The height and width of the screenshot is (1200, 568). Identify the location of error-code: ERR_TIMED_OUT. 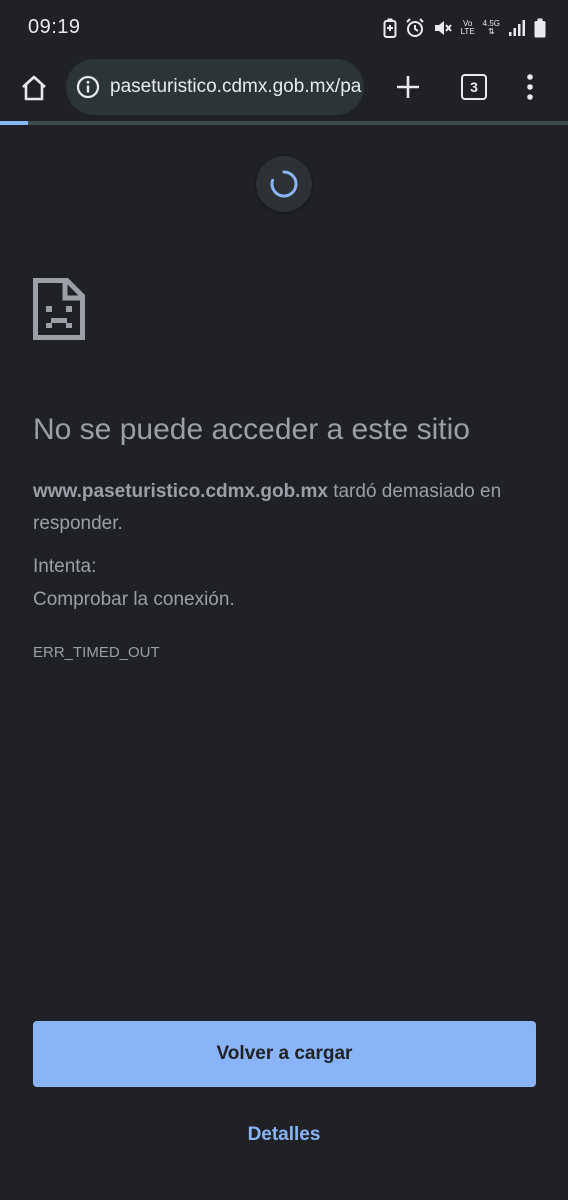
(96, 652).